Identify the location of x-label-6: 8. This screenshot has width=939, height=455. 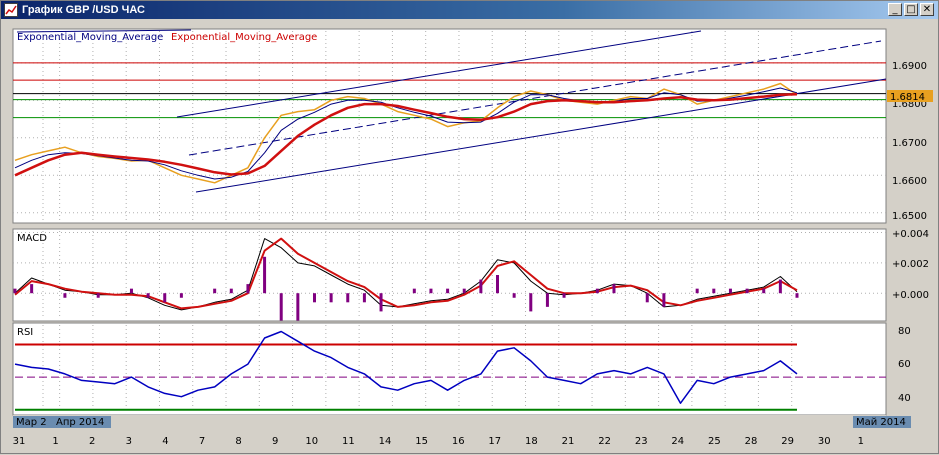
(238, 441).